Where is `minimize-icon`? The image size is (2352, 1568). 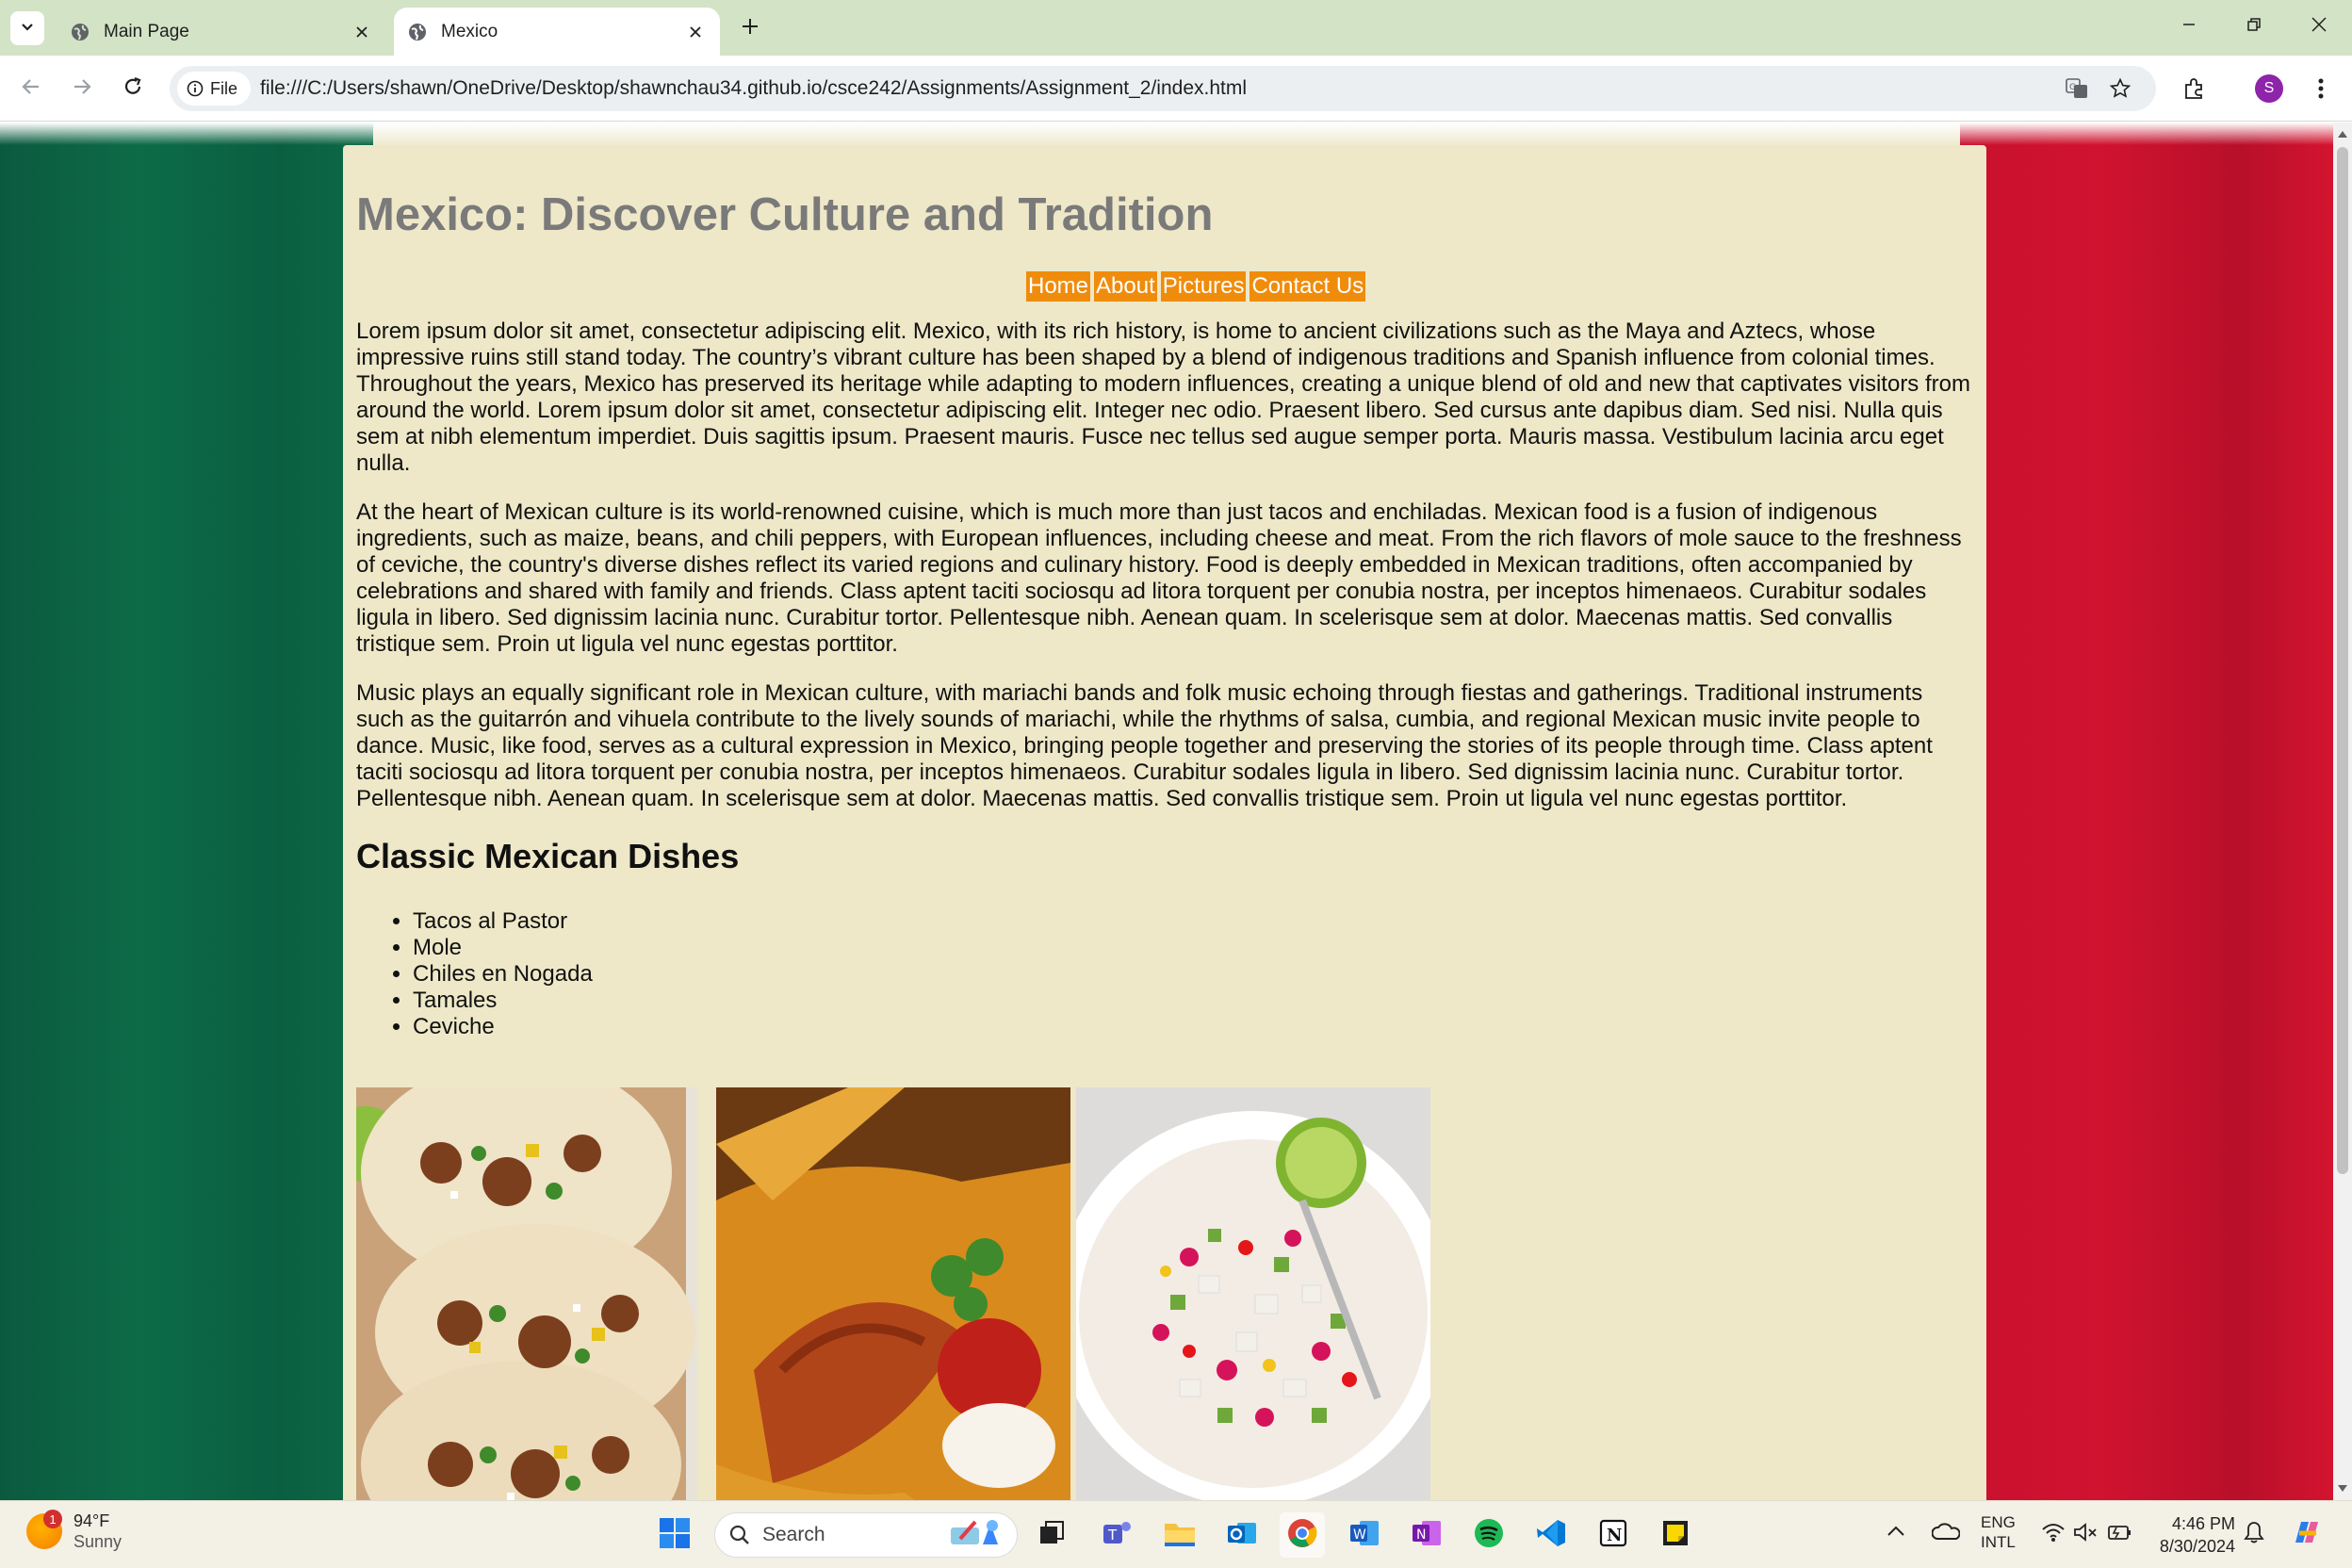 minimize-icon is located at coordinates (2189, 27).